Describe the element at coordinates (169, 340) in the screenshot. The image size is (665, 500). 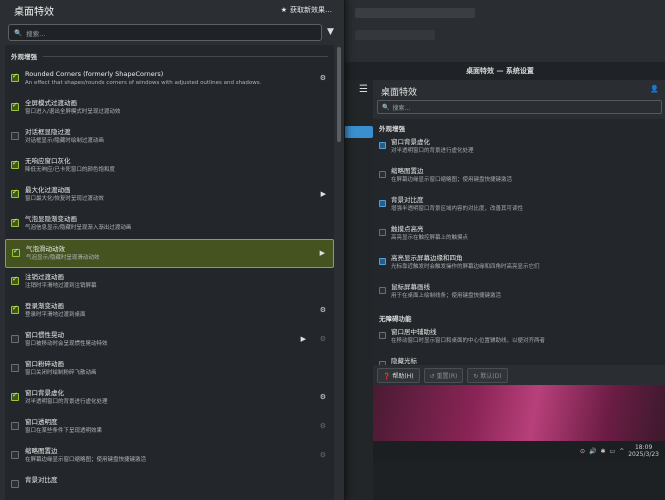
I see `effect-item: 窗口惯性晃动 窗口被移动时会呈现惯性晃动特效 ▶ ⚙` at that location.